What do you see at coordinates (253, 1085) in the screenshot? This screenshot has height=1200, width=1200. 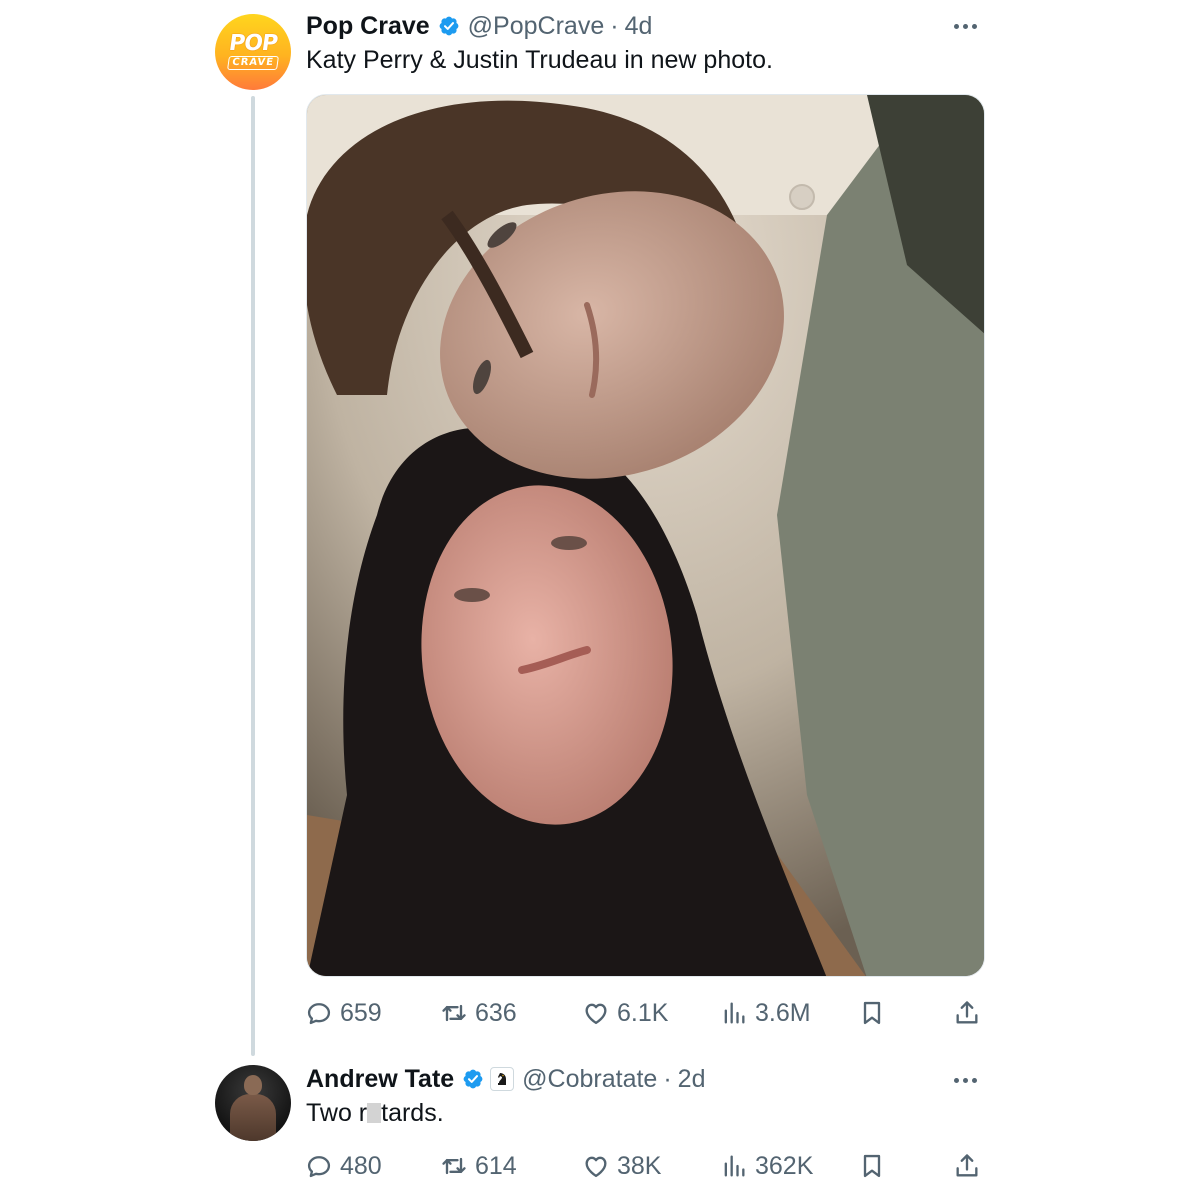 I see `avatar-head` at bounding box center [253, 1085].